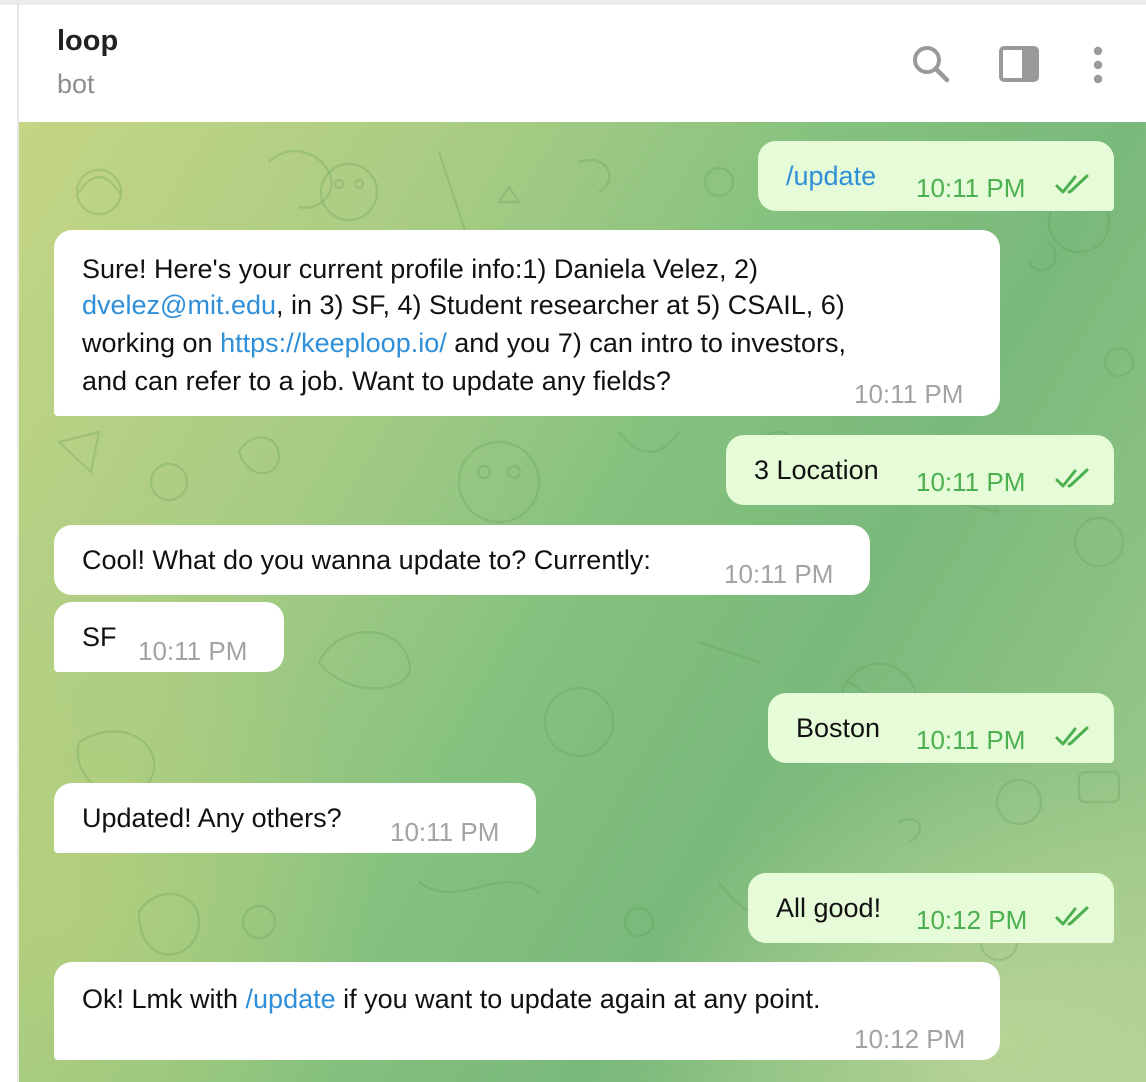 The height and width of the screenshot is (1082, 1146). I want to click on message-bubble-outgoing: All good! 10:12 PM, so click(931, 908).